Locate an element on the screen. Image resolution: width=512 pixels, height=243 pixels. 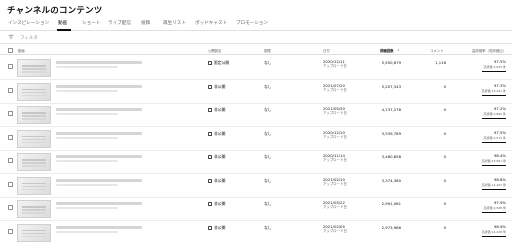
date-cell: 2021/07/20 アップロード日 is located at coordinates (335, 88).